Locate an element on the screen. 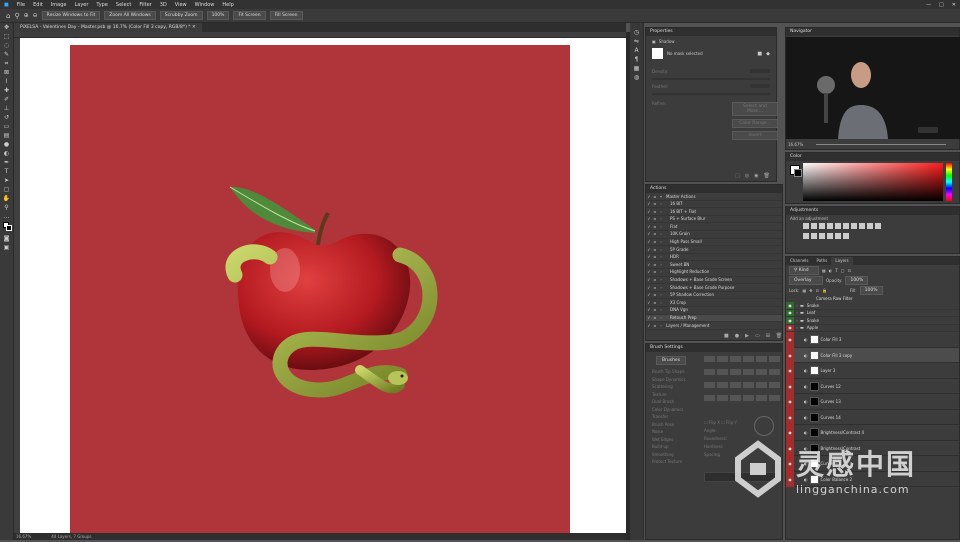  quick-mask-icon: ◙ is located at coordinates (7, 239).